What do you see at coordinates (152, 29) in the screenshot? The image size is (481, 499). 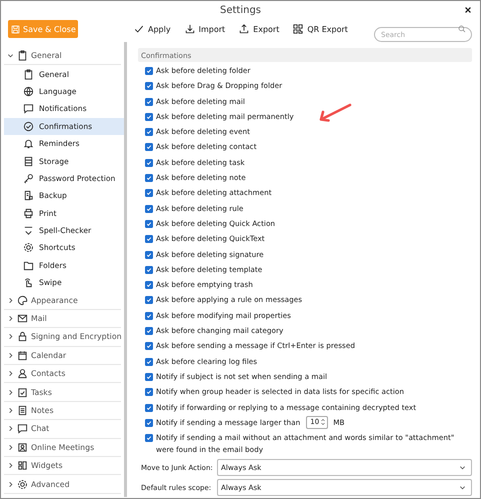 I see `toolbar-button: Apply` at bounding box center [152, 29].